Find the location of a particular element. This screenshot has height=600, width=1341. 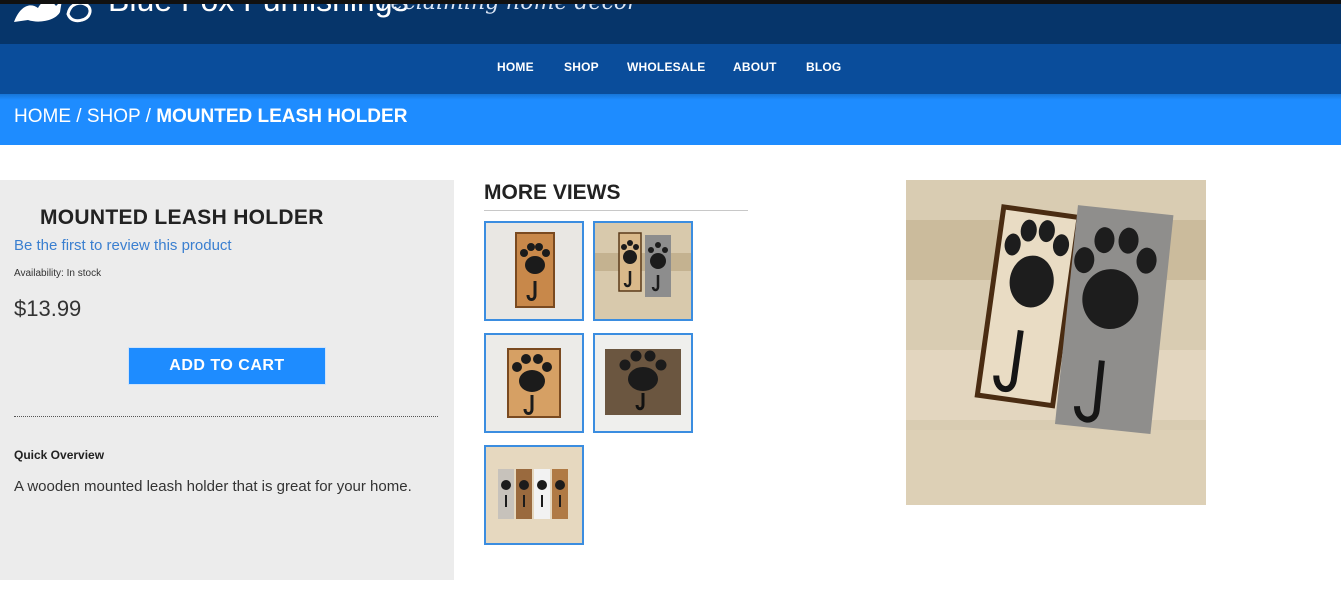

nav-item-home: HOME is located at coordinates (515, 67).